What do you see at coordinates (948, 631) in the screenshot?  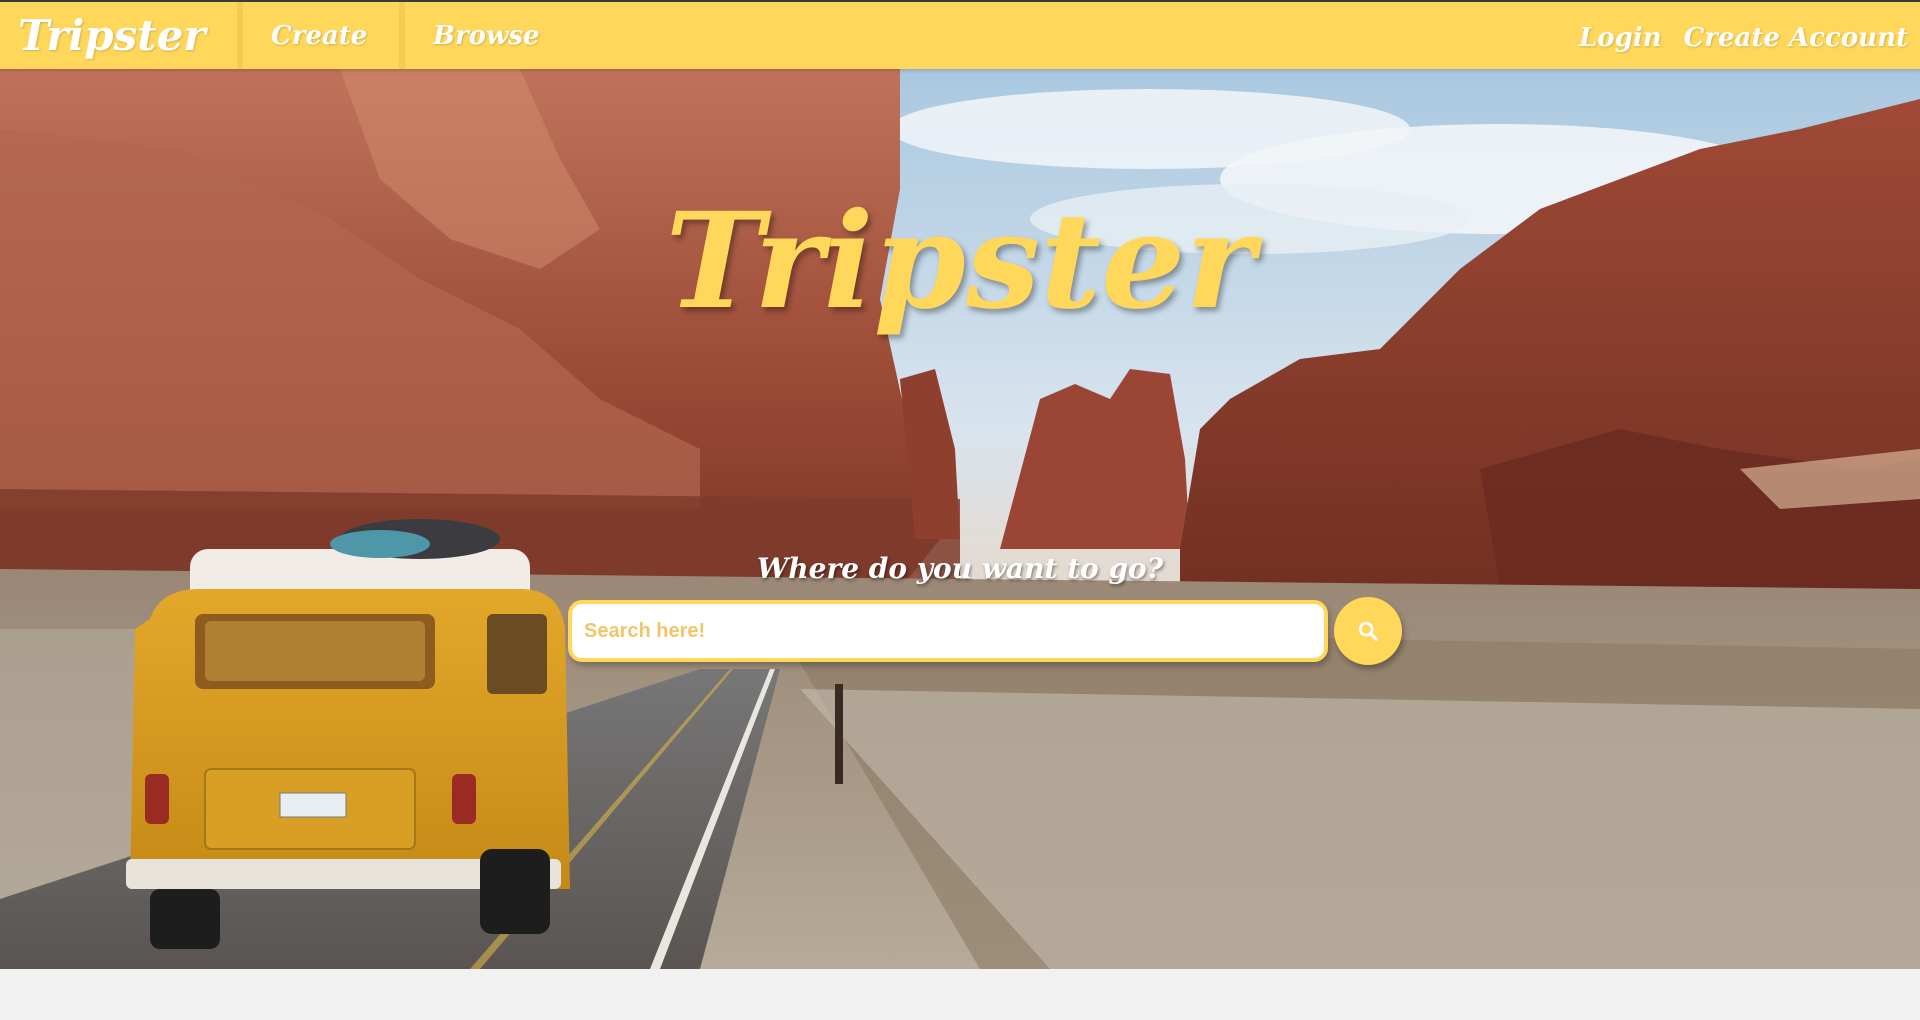 I see `search-input` at bounding box center [948, 631].